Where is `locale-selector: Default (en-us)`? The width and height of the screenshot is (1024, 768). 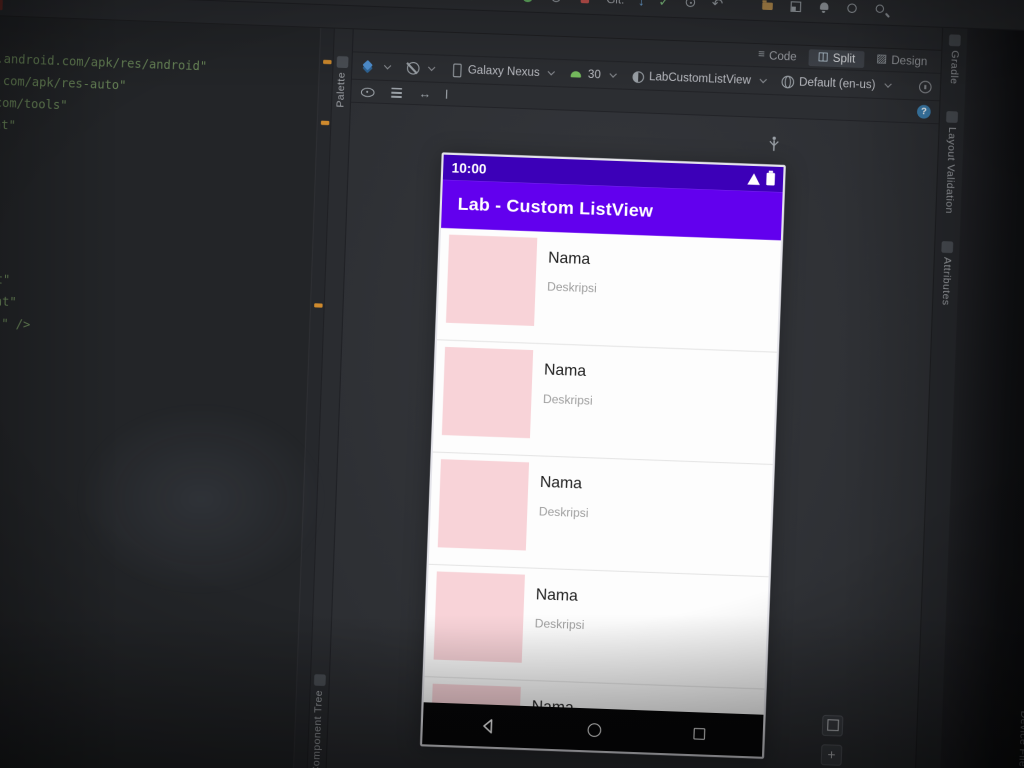
locale-selector: Default (en-us) is located at coordinates (836, 83).